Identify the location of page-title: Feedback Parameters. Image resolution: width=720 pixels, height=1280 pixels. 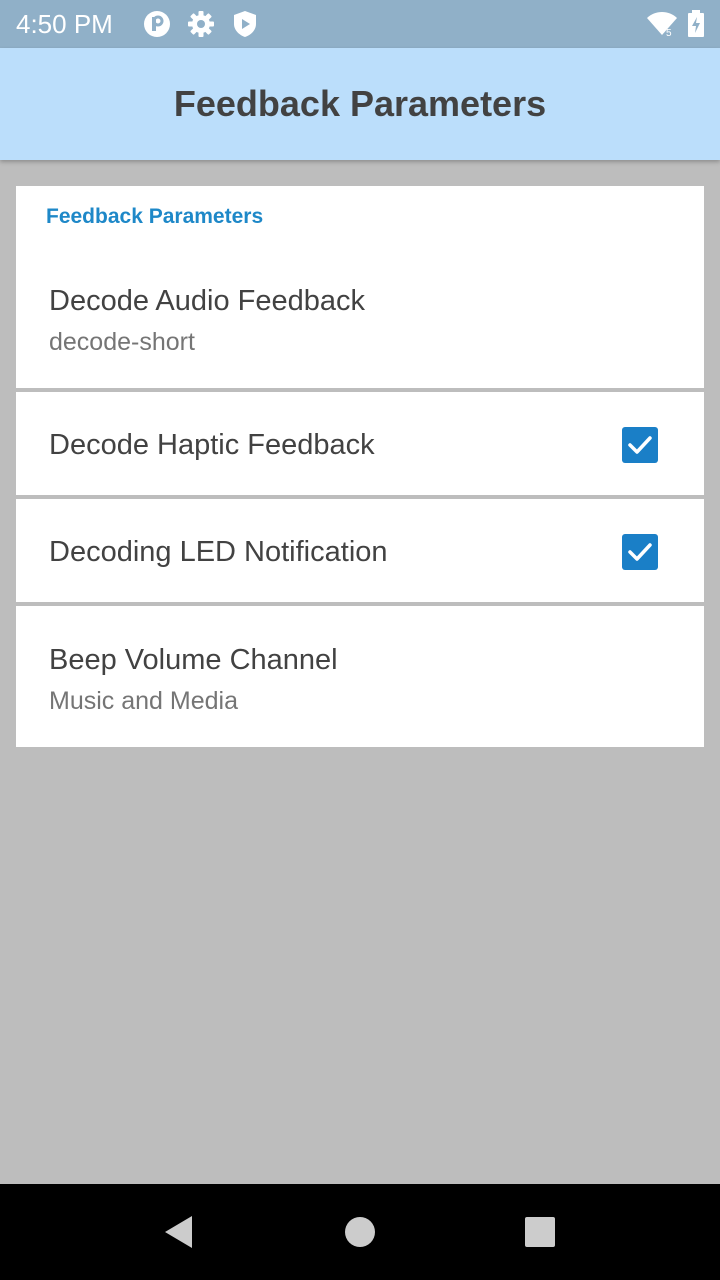
(360, 103).